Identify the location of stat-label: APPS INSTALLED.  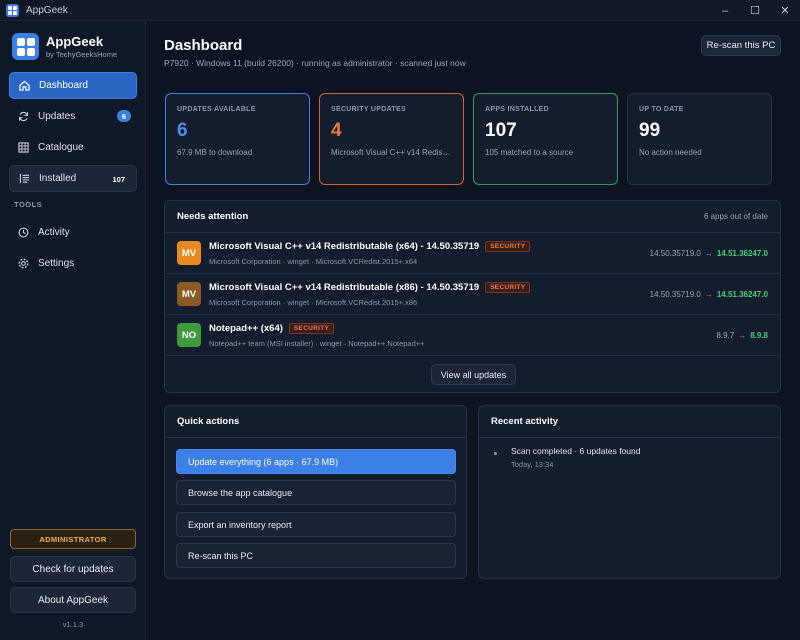
(517, 109).